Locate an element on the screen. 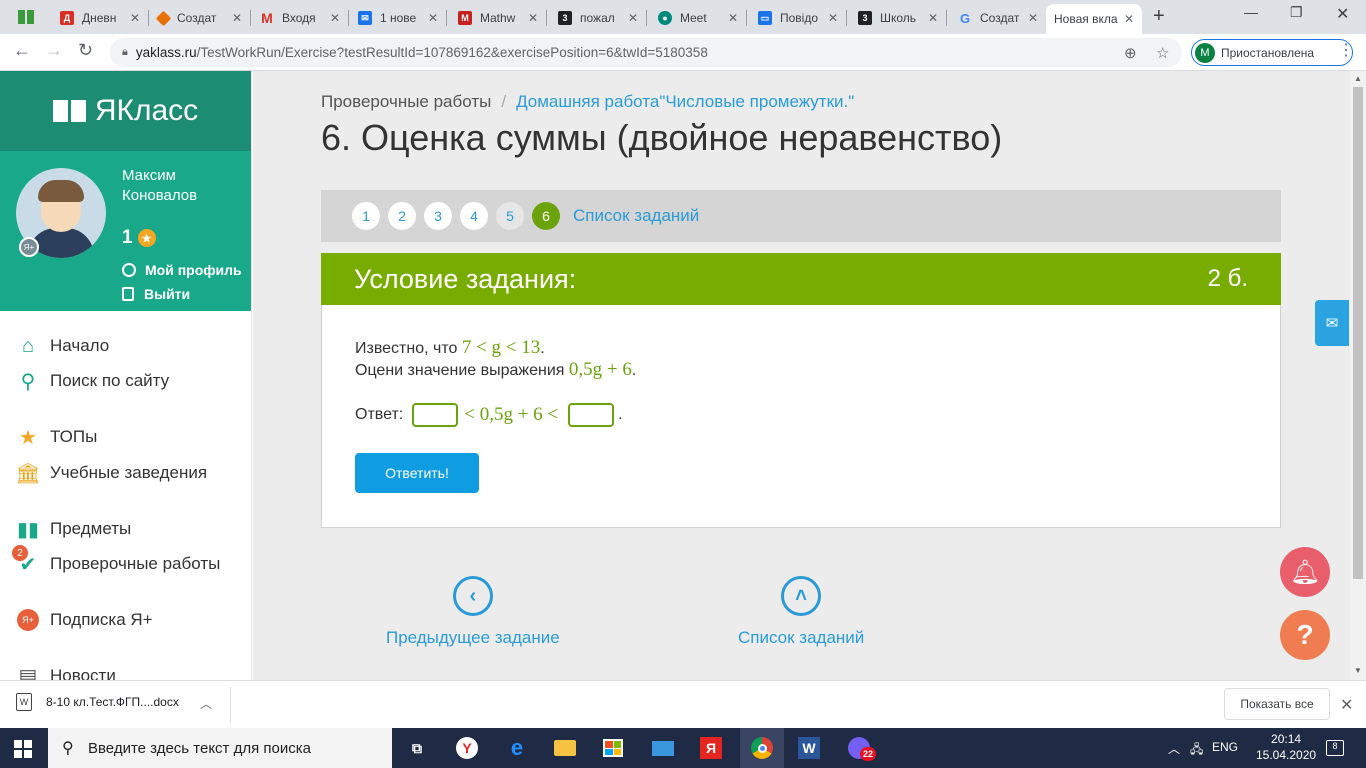  back-button: ← is located at coordinates (22, 50).